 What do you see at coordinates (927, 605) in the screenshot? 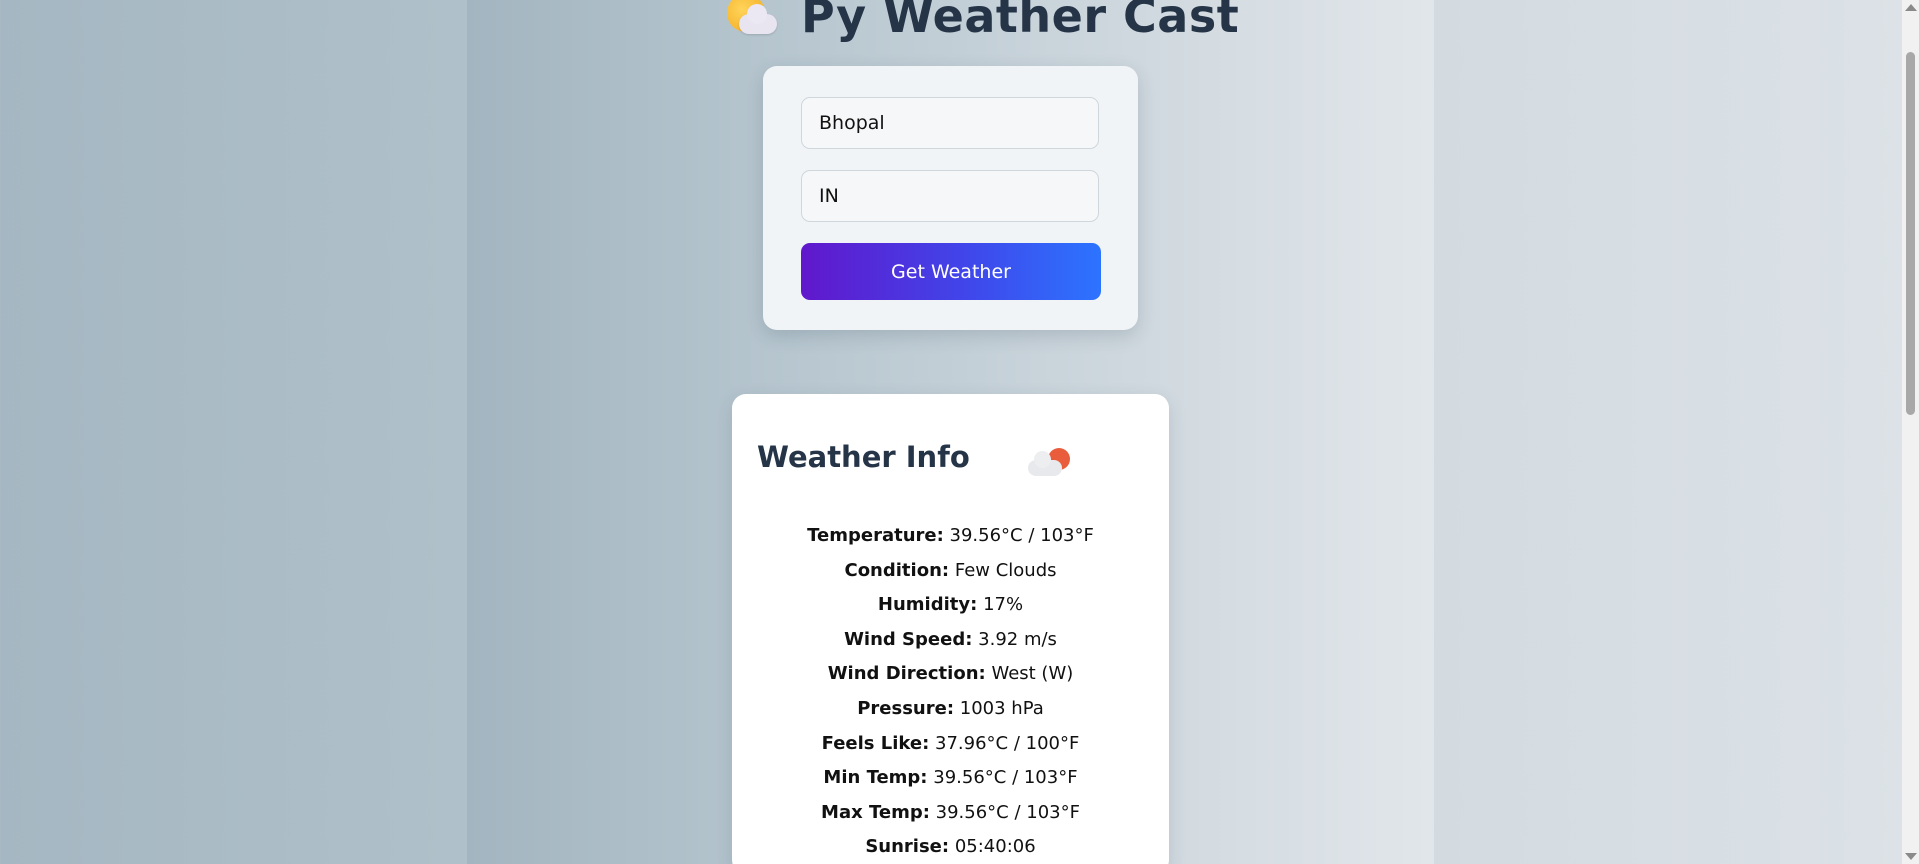
I see `stat-label: Humidity:` at bounding box center [927, 605].